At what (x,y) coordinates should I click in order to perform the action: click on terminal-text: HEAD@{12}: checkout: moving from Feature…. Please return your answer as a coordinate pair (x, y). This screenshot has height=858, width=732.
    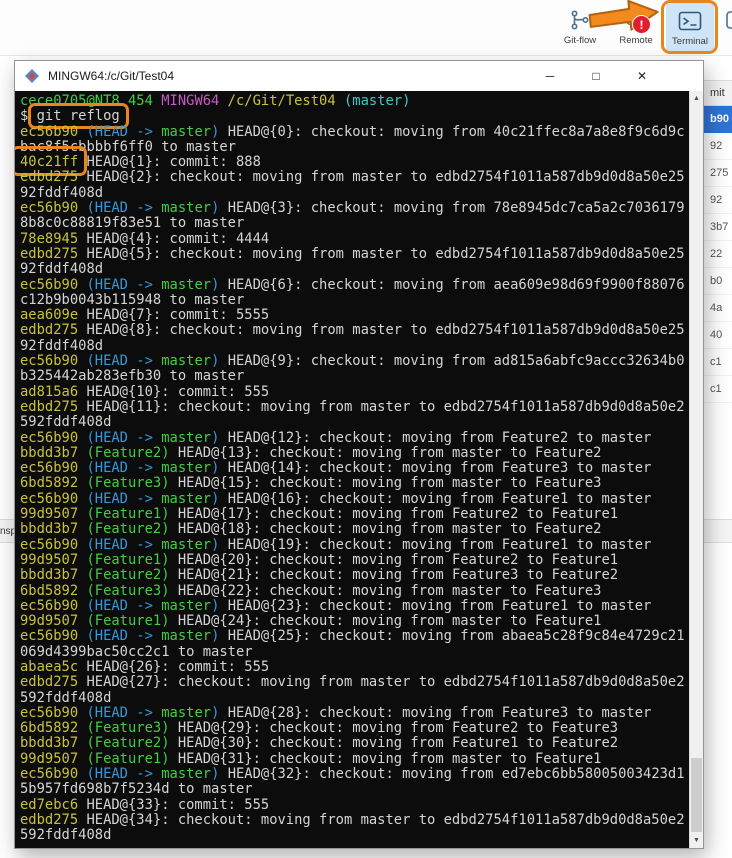
    Looking at the image, I should click on (439, 437).